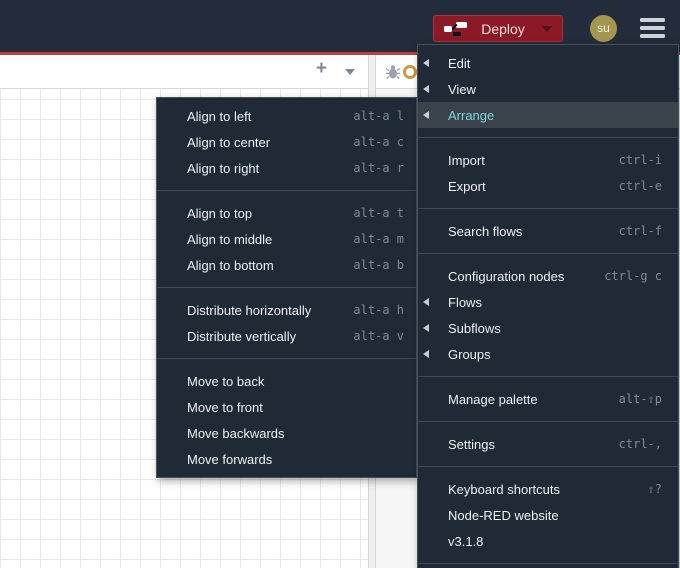 This screenshot has width=680, height=568. Describe the element at coordinates (548, 354) in the screenshot. I see `menu-item-groups: Groups` at that location.